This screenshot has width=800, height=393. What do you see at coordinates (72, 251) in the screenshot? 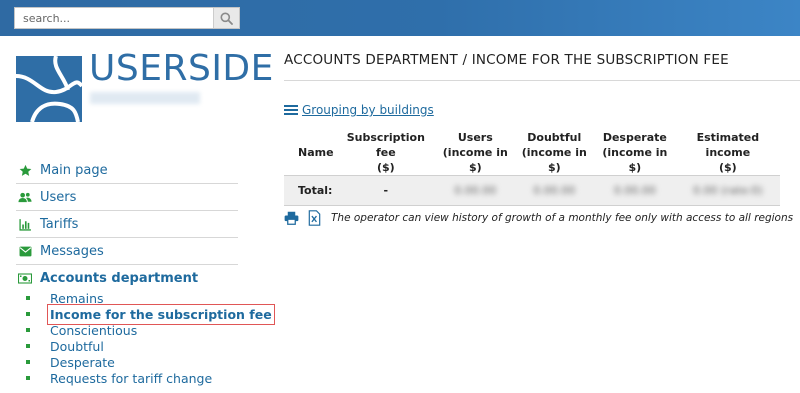
I see `sidebar-item-label: Messages` at bounding box center [72, 251].